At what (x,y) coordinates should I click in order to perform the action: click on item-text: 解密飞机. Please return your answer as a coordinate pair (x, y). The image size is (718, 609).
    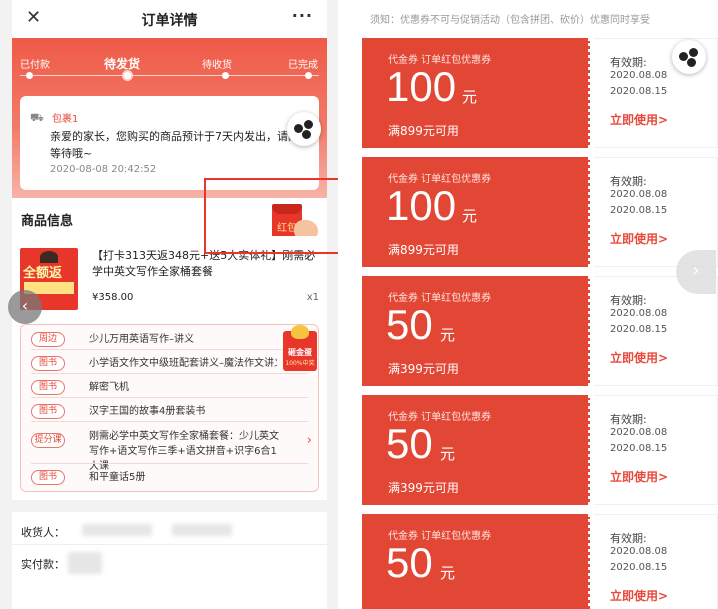
    Looking at the image, I should click on (109, 387).